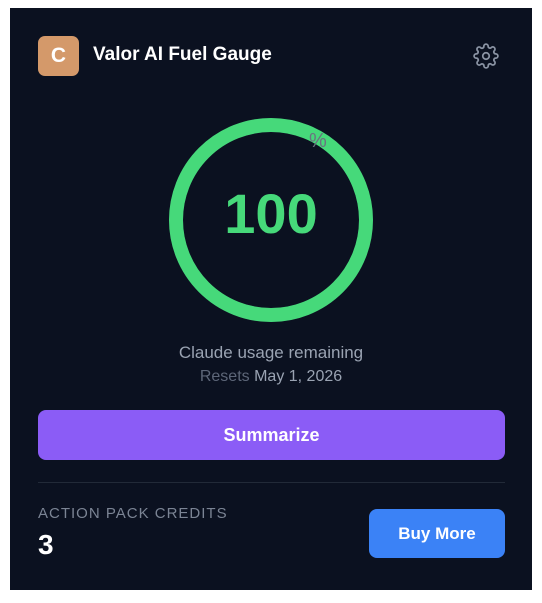 The height and width of the screenshot is (603, 542). What do you see at coordinates (58, 56) in the screenshot?
I see `avatar: C` at bounding box center [58, 56].